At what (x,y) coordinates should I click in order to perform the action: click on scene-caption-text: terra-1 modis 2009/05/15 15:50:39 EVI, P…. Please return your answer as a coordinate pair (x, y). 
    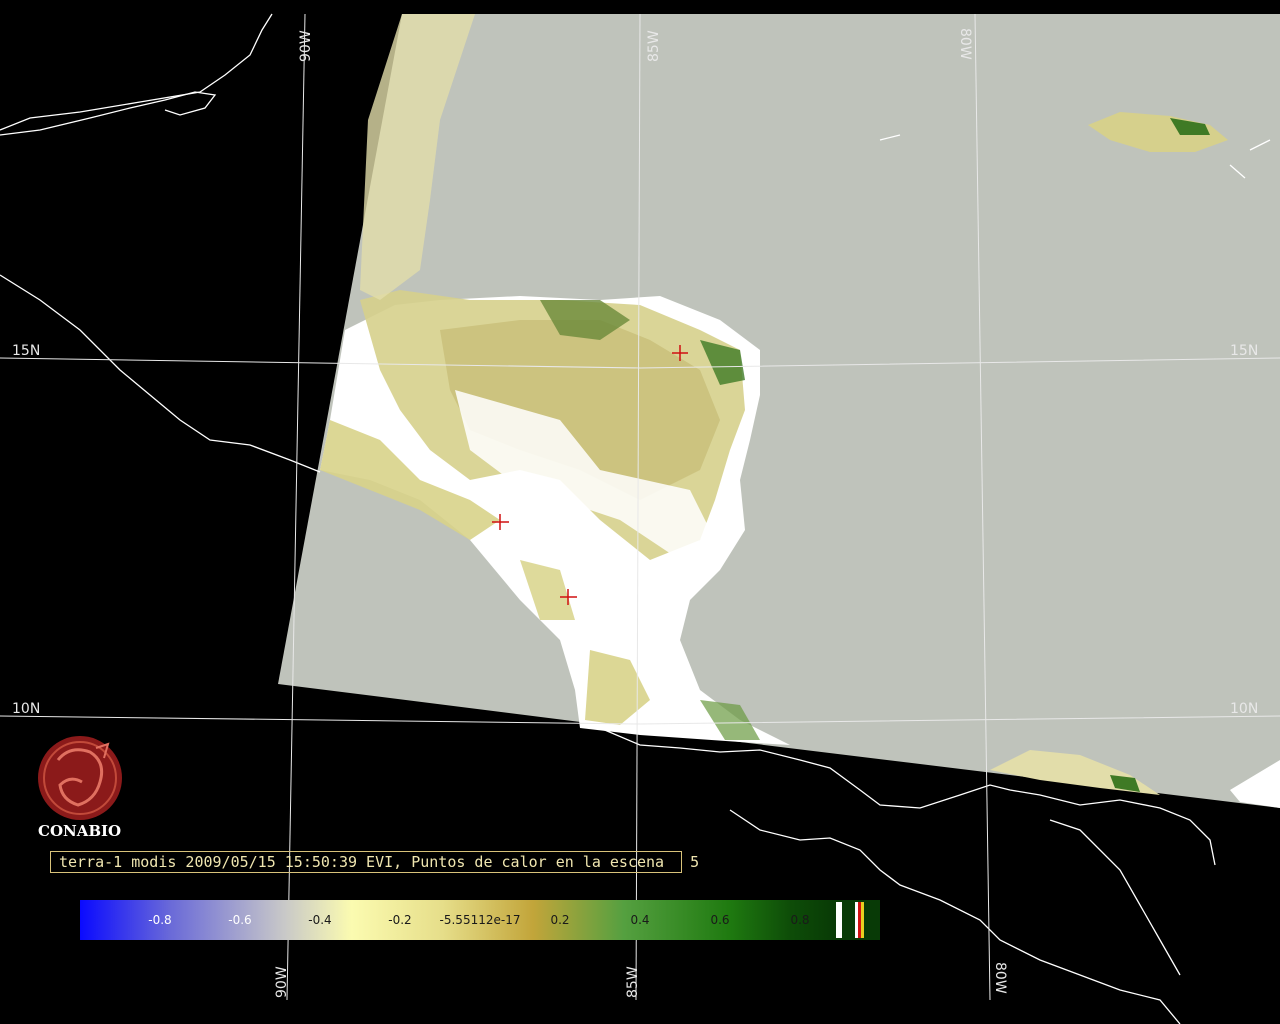
    Looking at the image, I should click on (362, 862).